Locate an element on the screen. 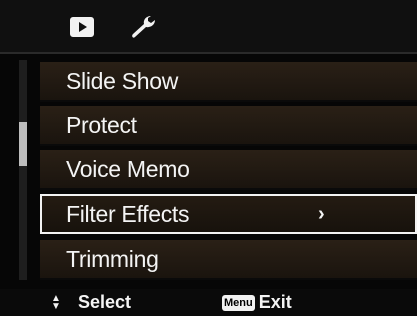 The width and height of the screenshot is (417, 316). exit-label: Exit is located at coordinates (275, 302).